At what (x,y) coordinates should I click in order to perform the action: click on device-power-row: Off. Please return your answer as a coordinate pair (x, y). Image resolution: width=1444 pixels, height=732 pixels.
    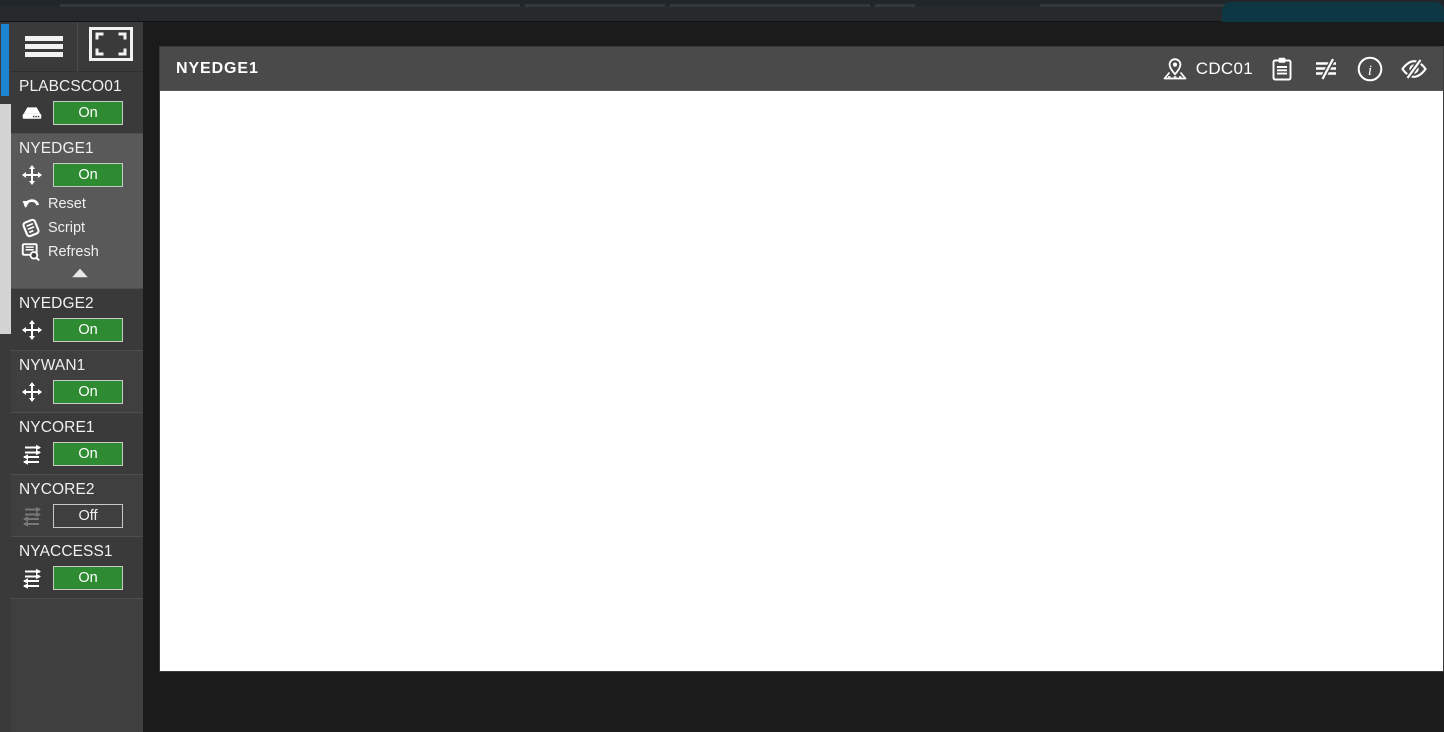
    Looking at the image, I should click on (77, 516).